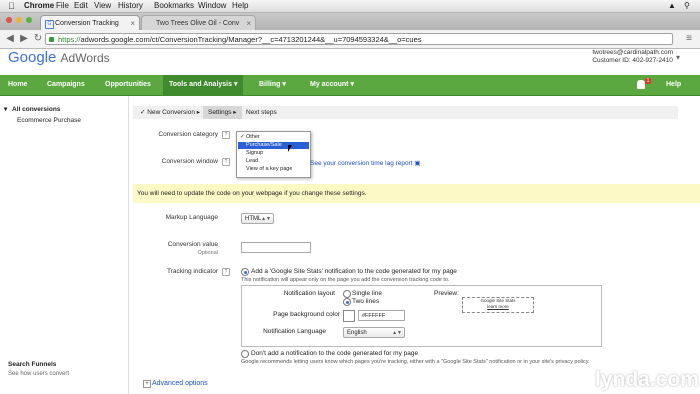 Image resolution: width=700 pixels, height=394 pixels. Describe the element at coordinates (273, 169) in the screenshot. I see `option-view-key-page: View of a key page` at that location.